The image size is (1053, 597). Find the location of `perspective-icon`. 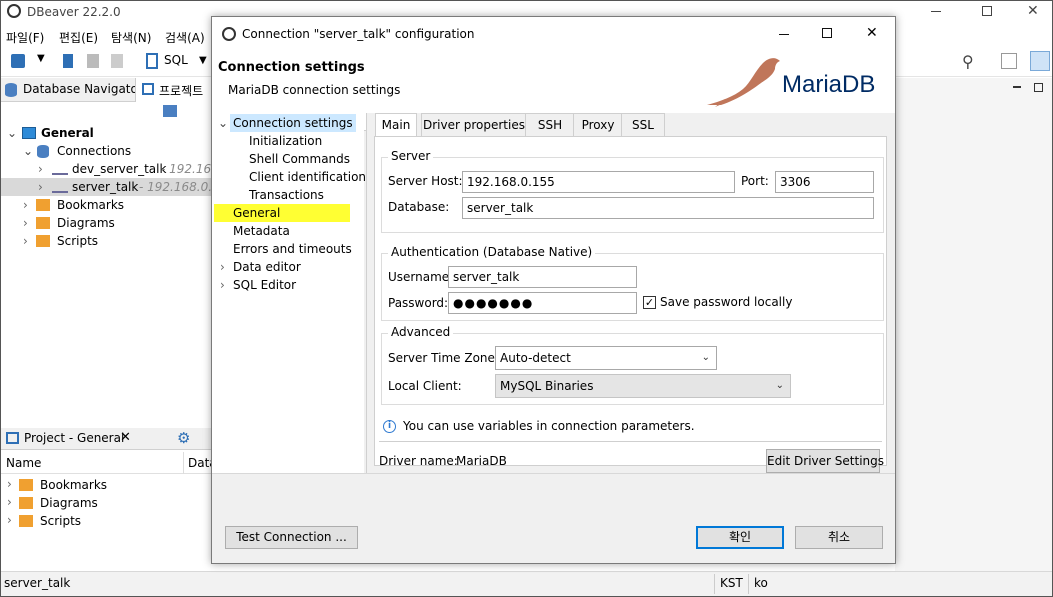

perspective-icon is located at coordinates (1009, 61).